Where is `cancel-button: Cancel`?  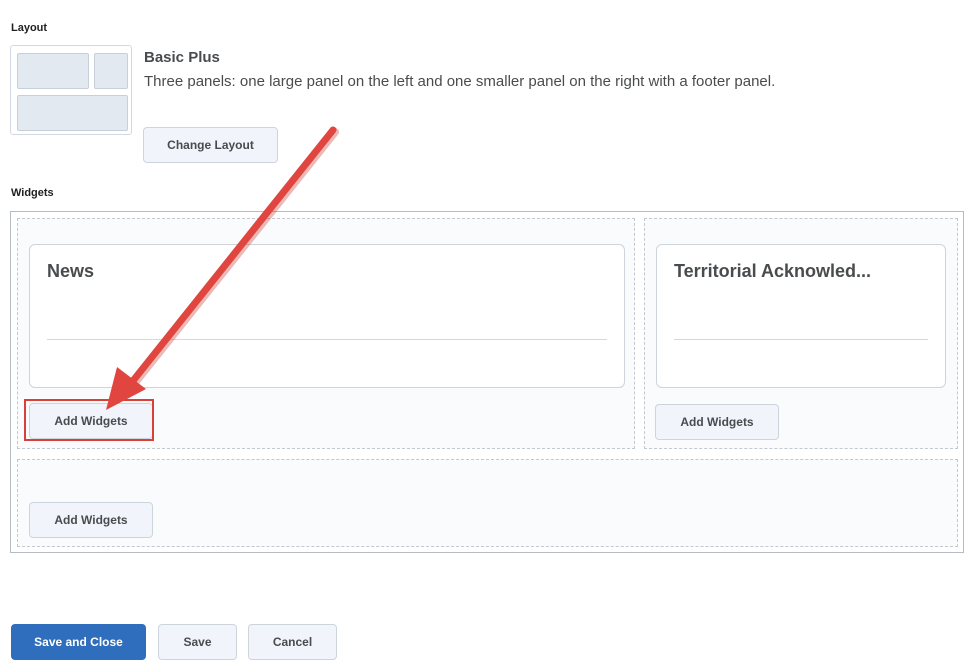
cancel-button: Cancel is located at coordinates (292, 642).